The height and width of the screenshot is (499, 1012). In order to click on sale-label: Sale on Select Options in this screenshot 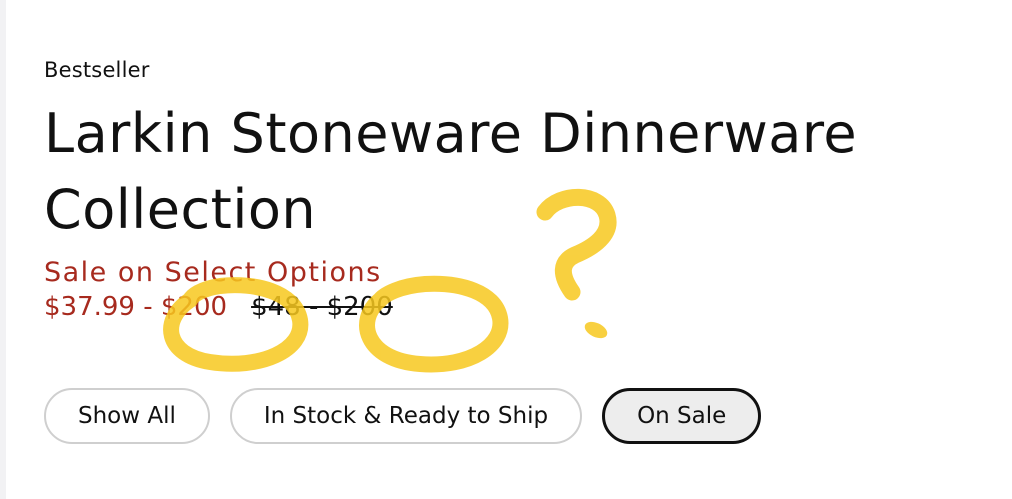, I will do `click(213, 272)`.